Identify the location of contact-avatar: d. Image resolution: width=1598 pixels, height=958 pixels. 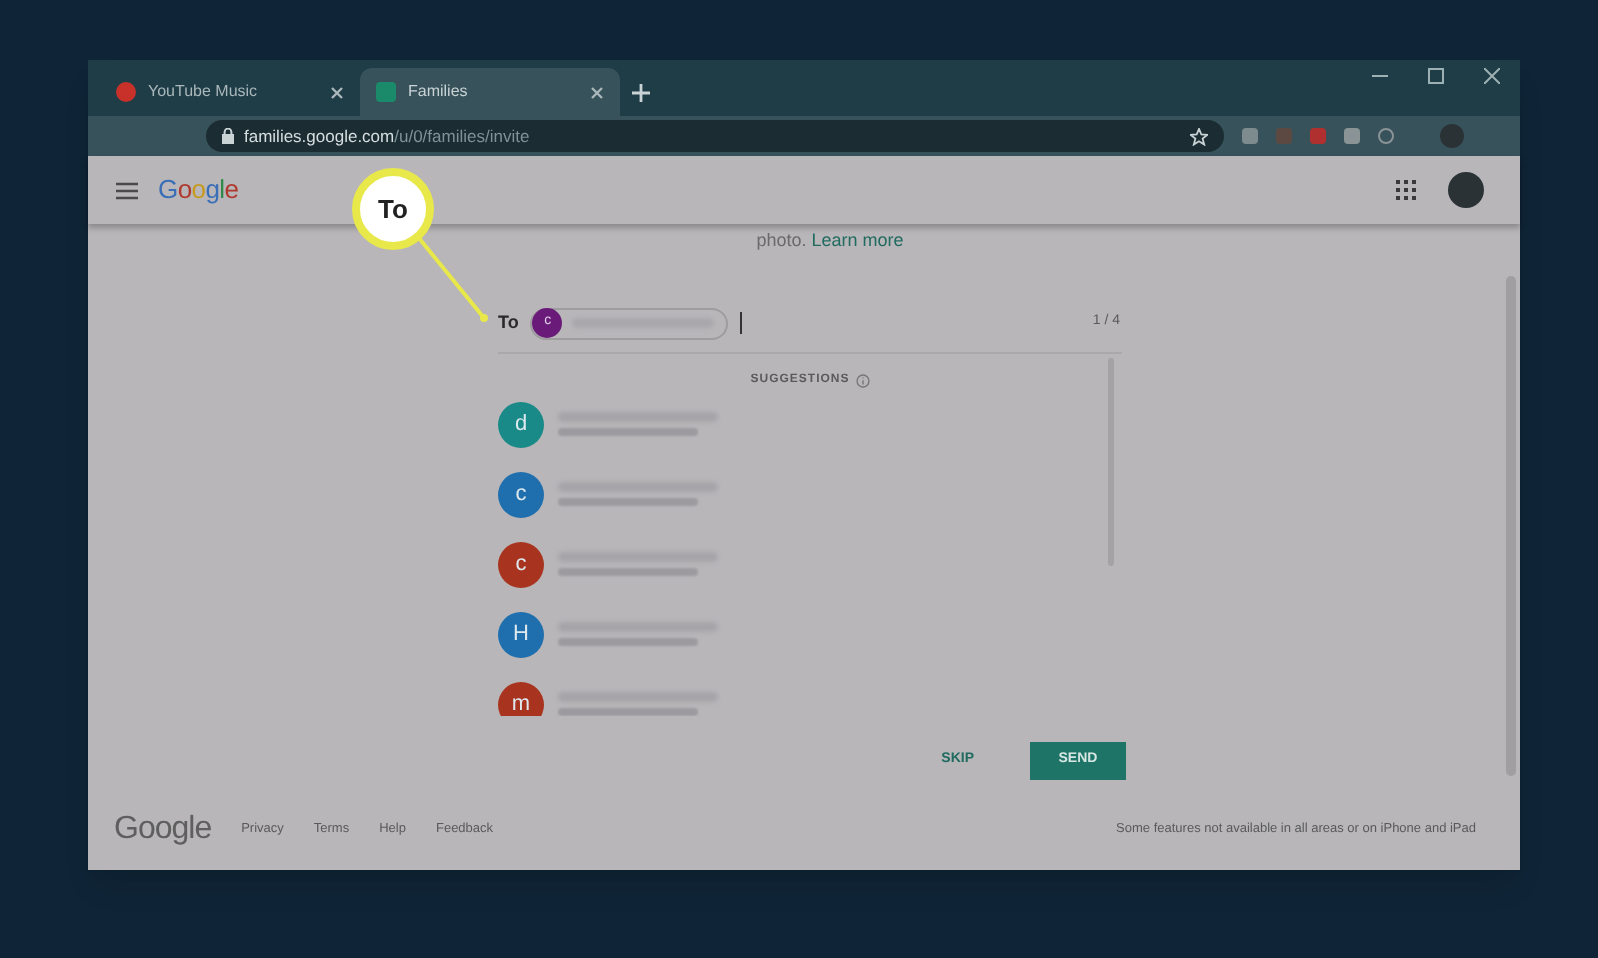
(521, 424).